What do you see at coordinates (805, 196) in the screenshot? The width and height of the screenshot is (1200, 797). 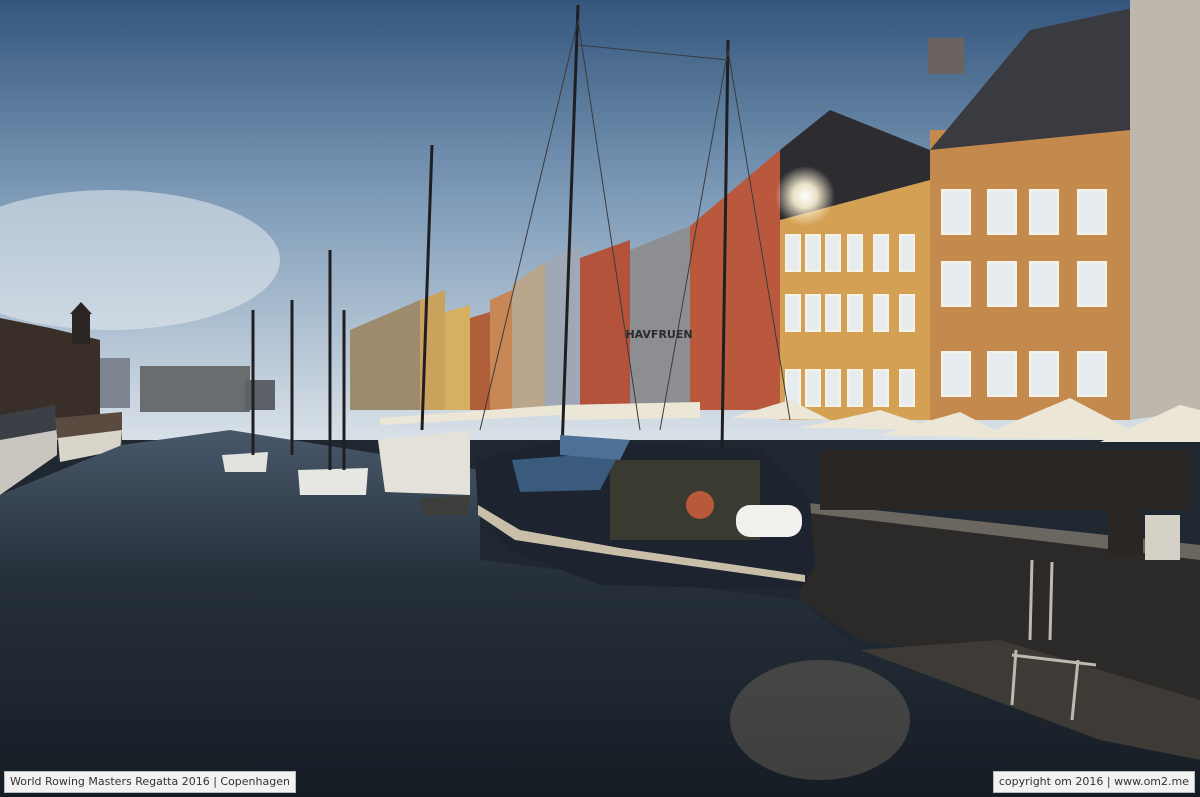 I see `sun-reflection` at bounding box center [805, 196].